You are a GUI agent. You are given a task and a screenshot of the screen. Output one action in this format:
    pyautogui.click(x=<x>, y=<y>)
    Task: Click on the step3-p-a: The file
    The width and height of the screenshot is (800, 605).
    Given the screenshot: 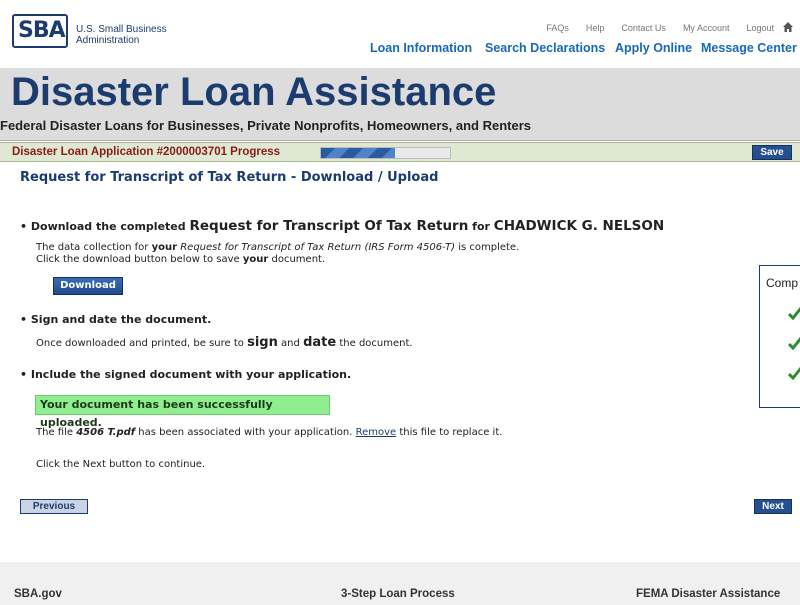 What is the action you would take?
    pyautogui.click(x=55, y=432)
    